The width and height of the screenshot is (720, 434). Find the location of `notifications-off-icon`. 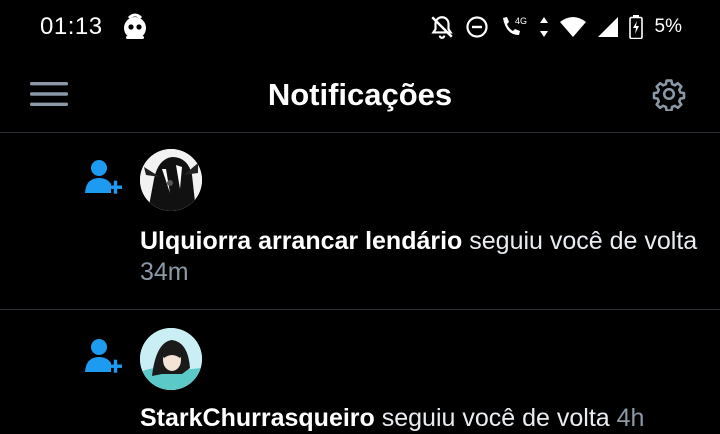

notifications-off-icon is located at coordinates (441, 27).